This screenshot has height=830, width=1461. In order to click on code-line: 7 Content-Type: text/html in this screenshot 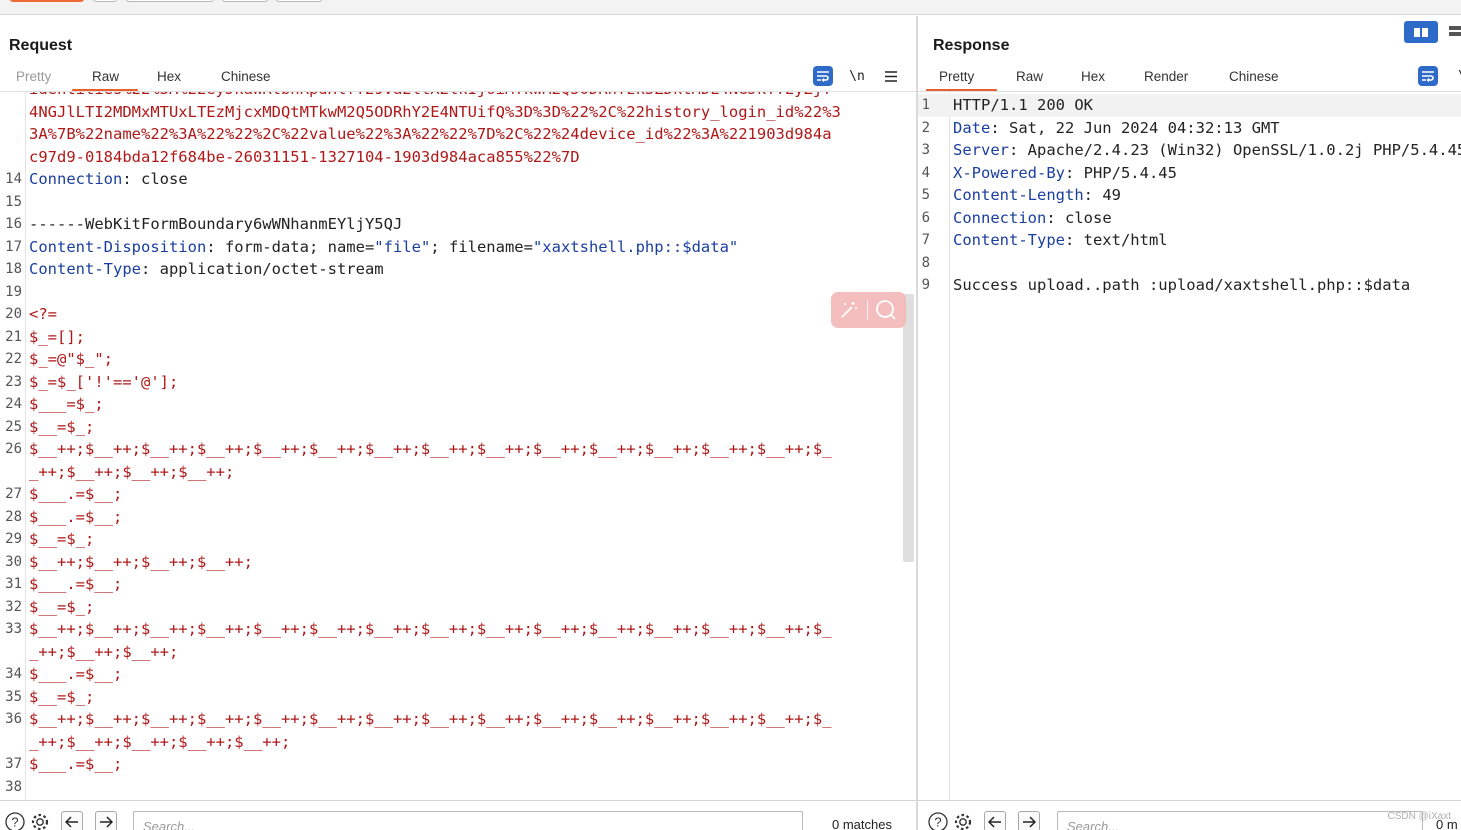, I will do `click(1189, 240)`.